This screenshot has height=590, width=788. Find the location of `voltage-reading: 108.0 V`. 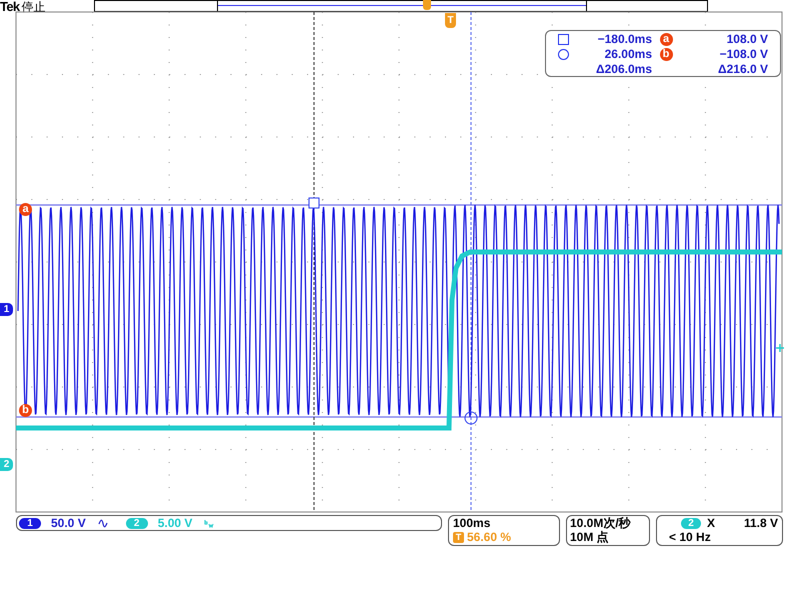

voltage-reading: 108.0 V is located at coordinates (747, 39).